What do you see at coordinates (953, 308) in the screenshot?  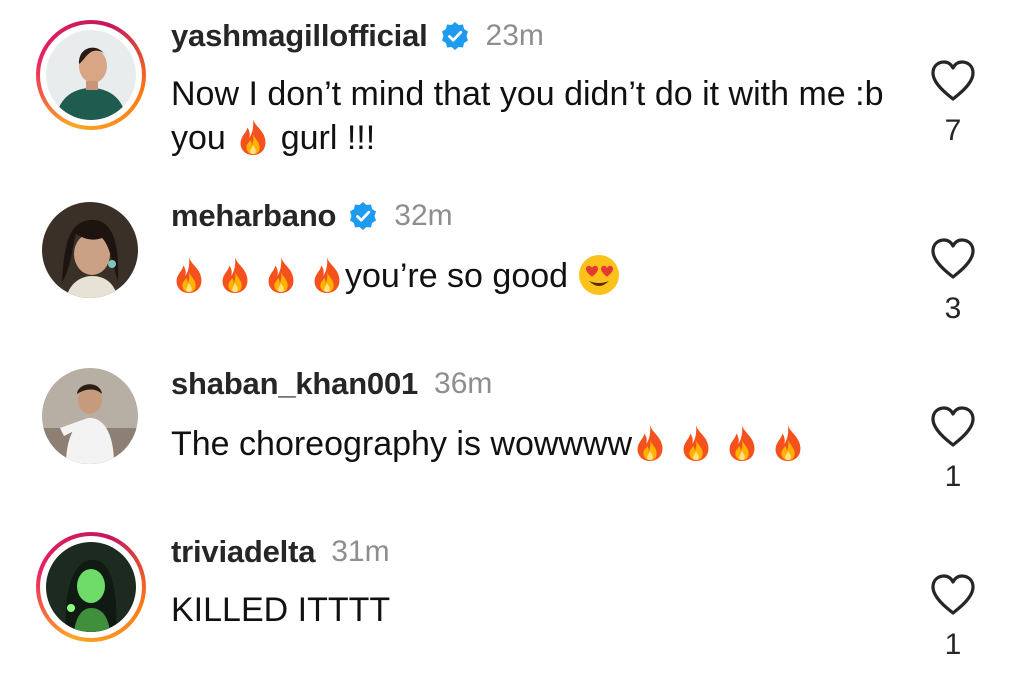 I see `like-count: 3` at bounding box center [953, 308].